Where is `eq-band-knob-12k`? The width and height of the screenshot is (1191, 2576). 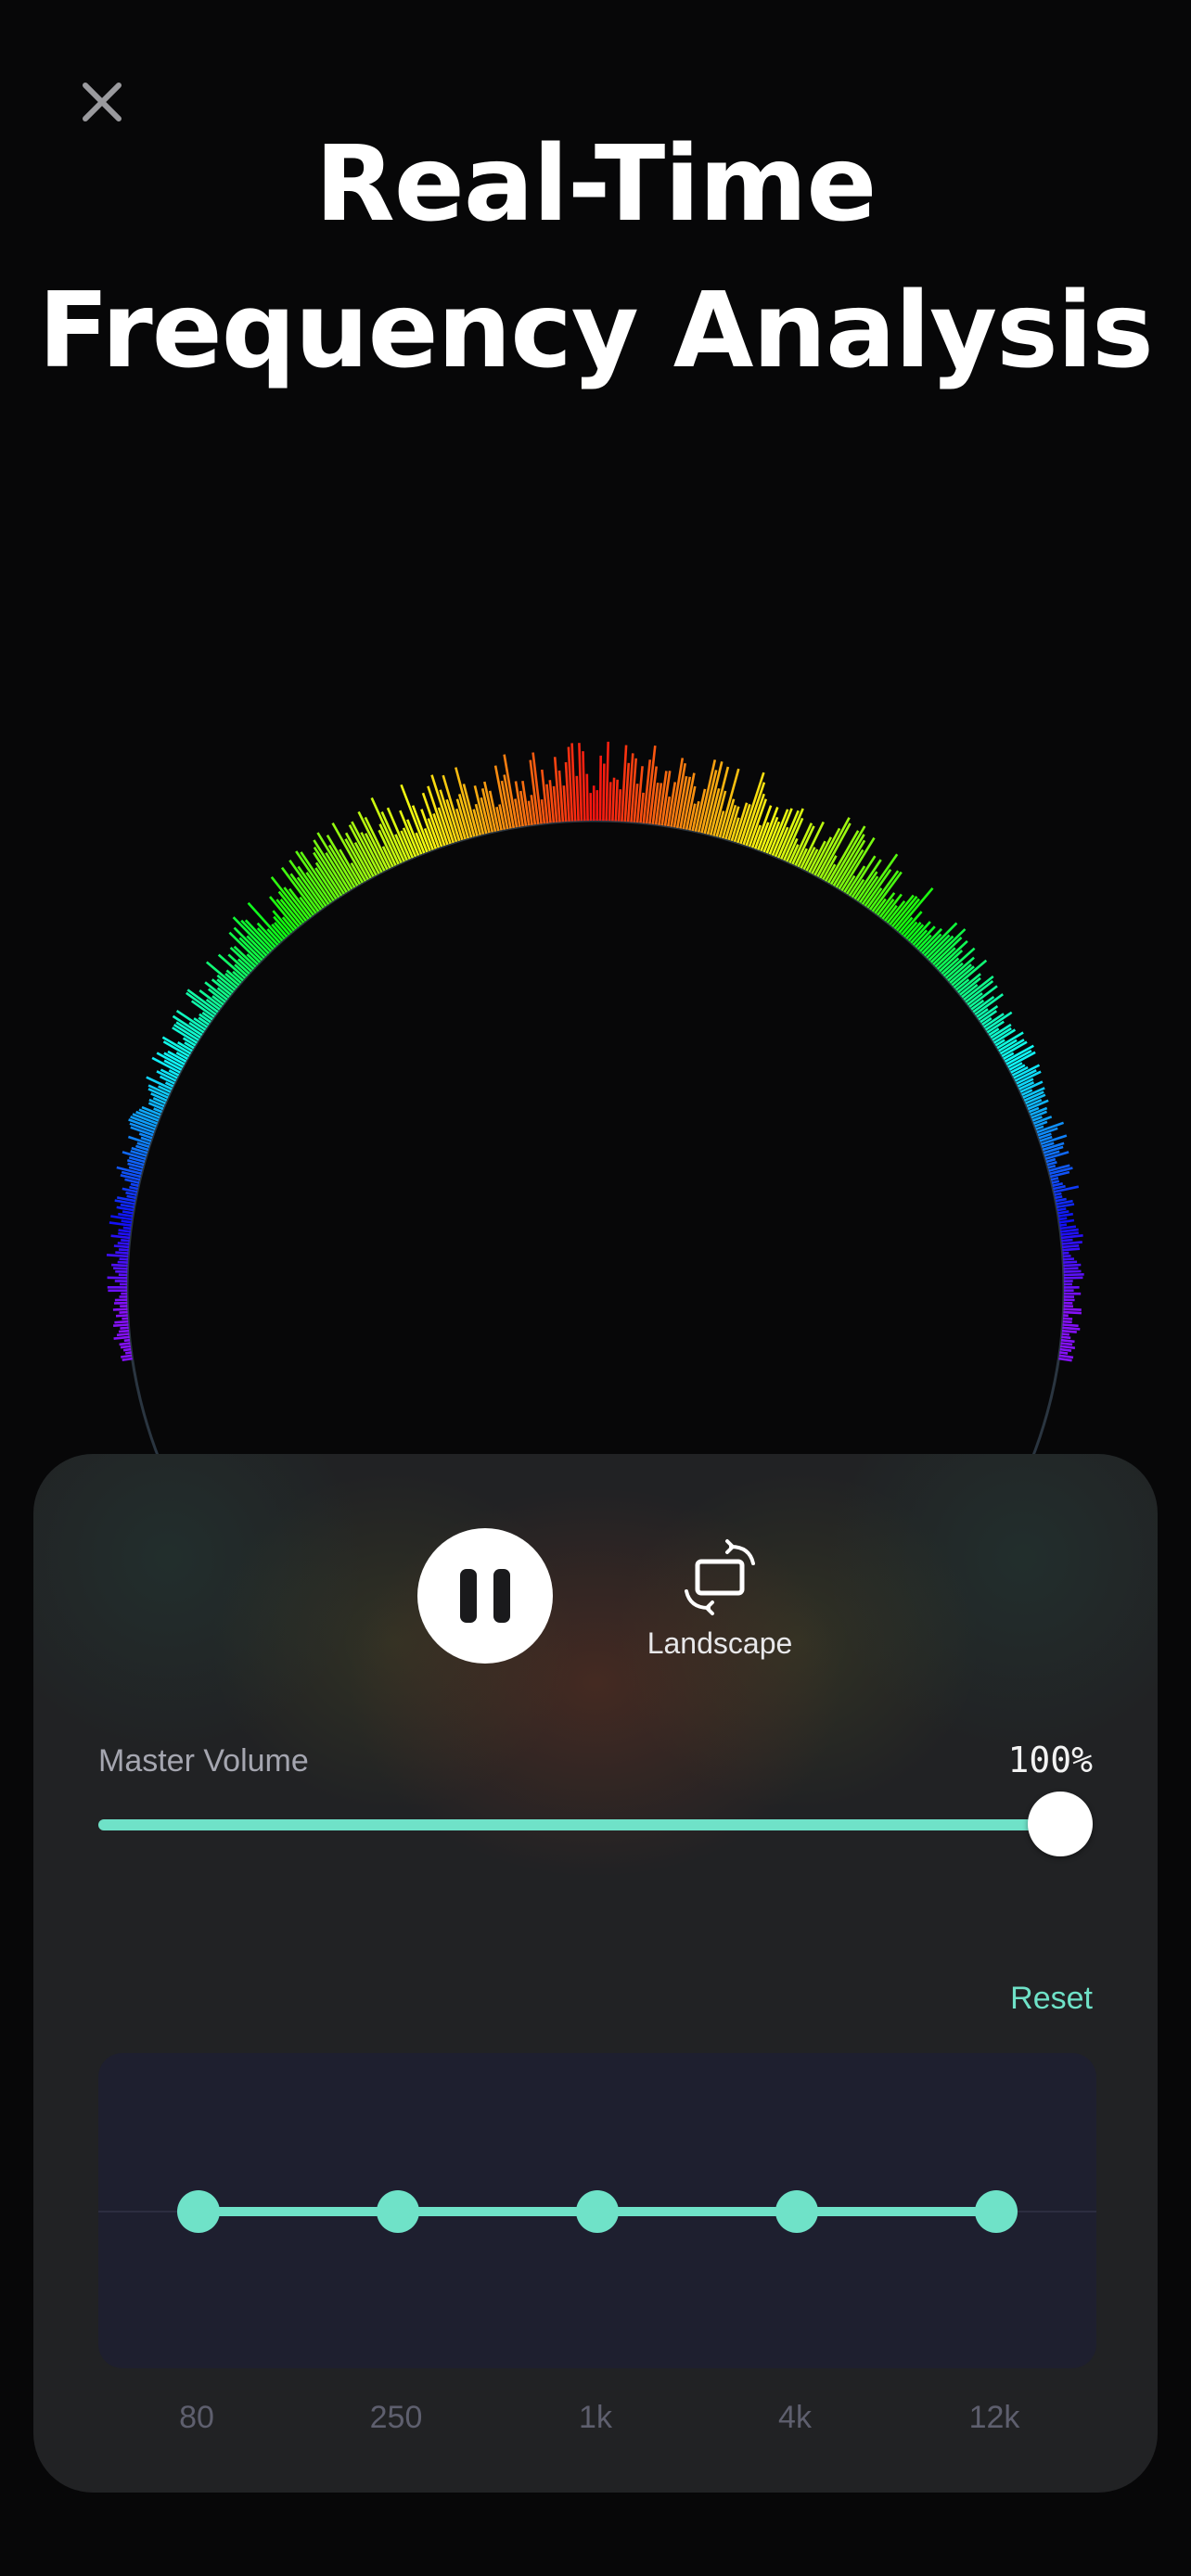 eq-band-knob-12k is located at coordinates (996, 2211).